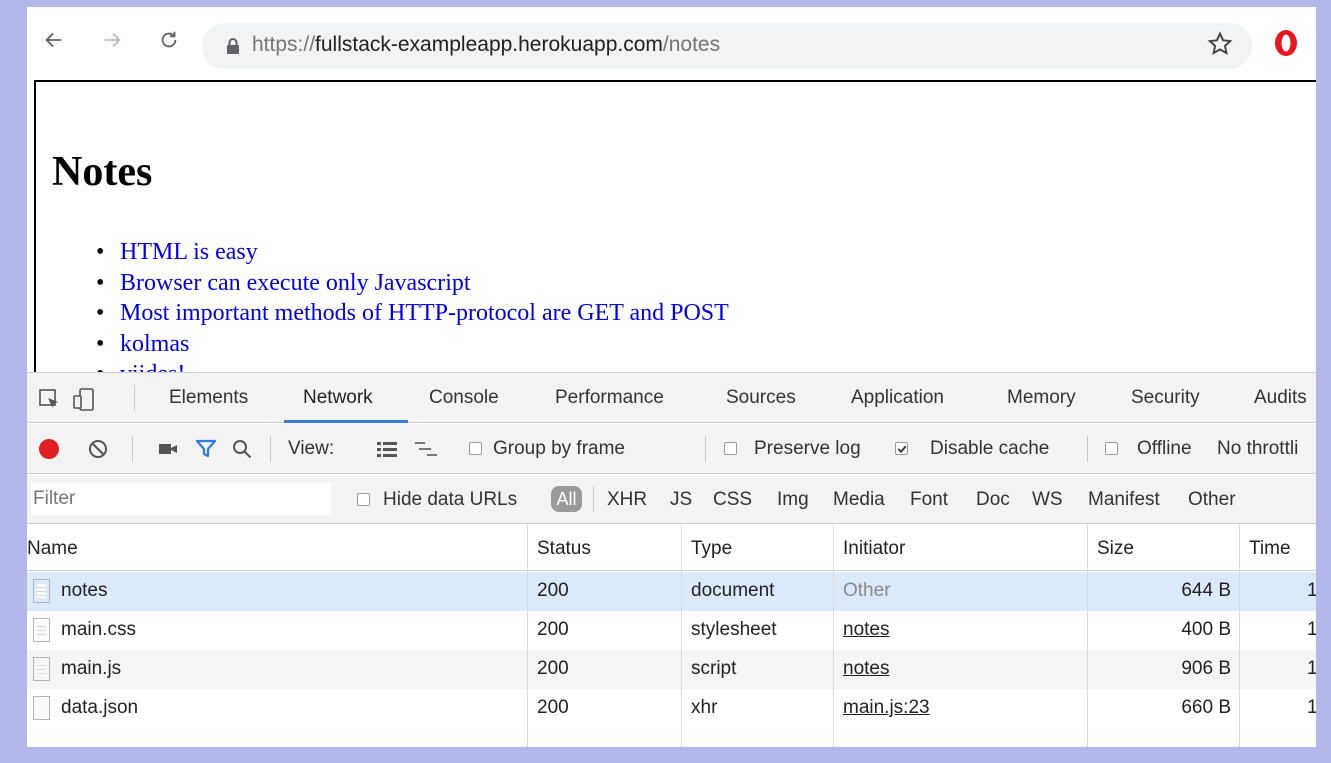  Describe the element at coordinates (732, 500) in the screenshot. I see `filter-type-css: CSS` at that location.